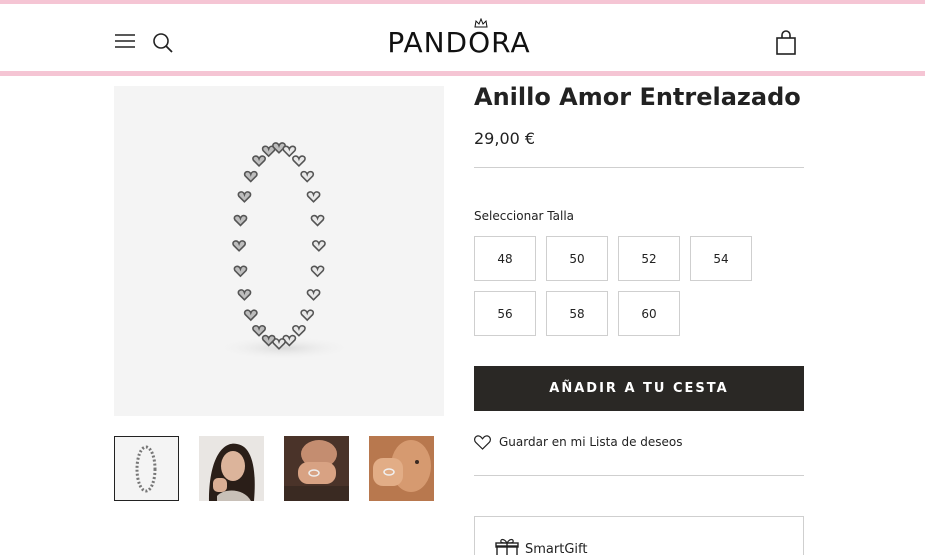 Image resolution: width=925 pixels, height=555 pixels. I want to click on product-title: Anillo Amor Entrelazado, so click(637, 97).